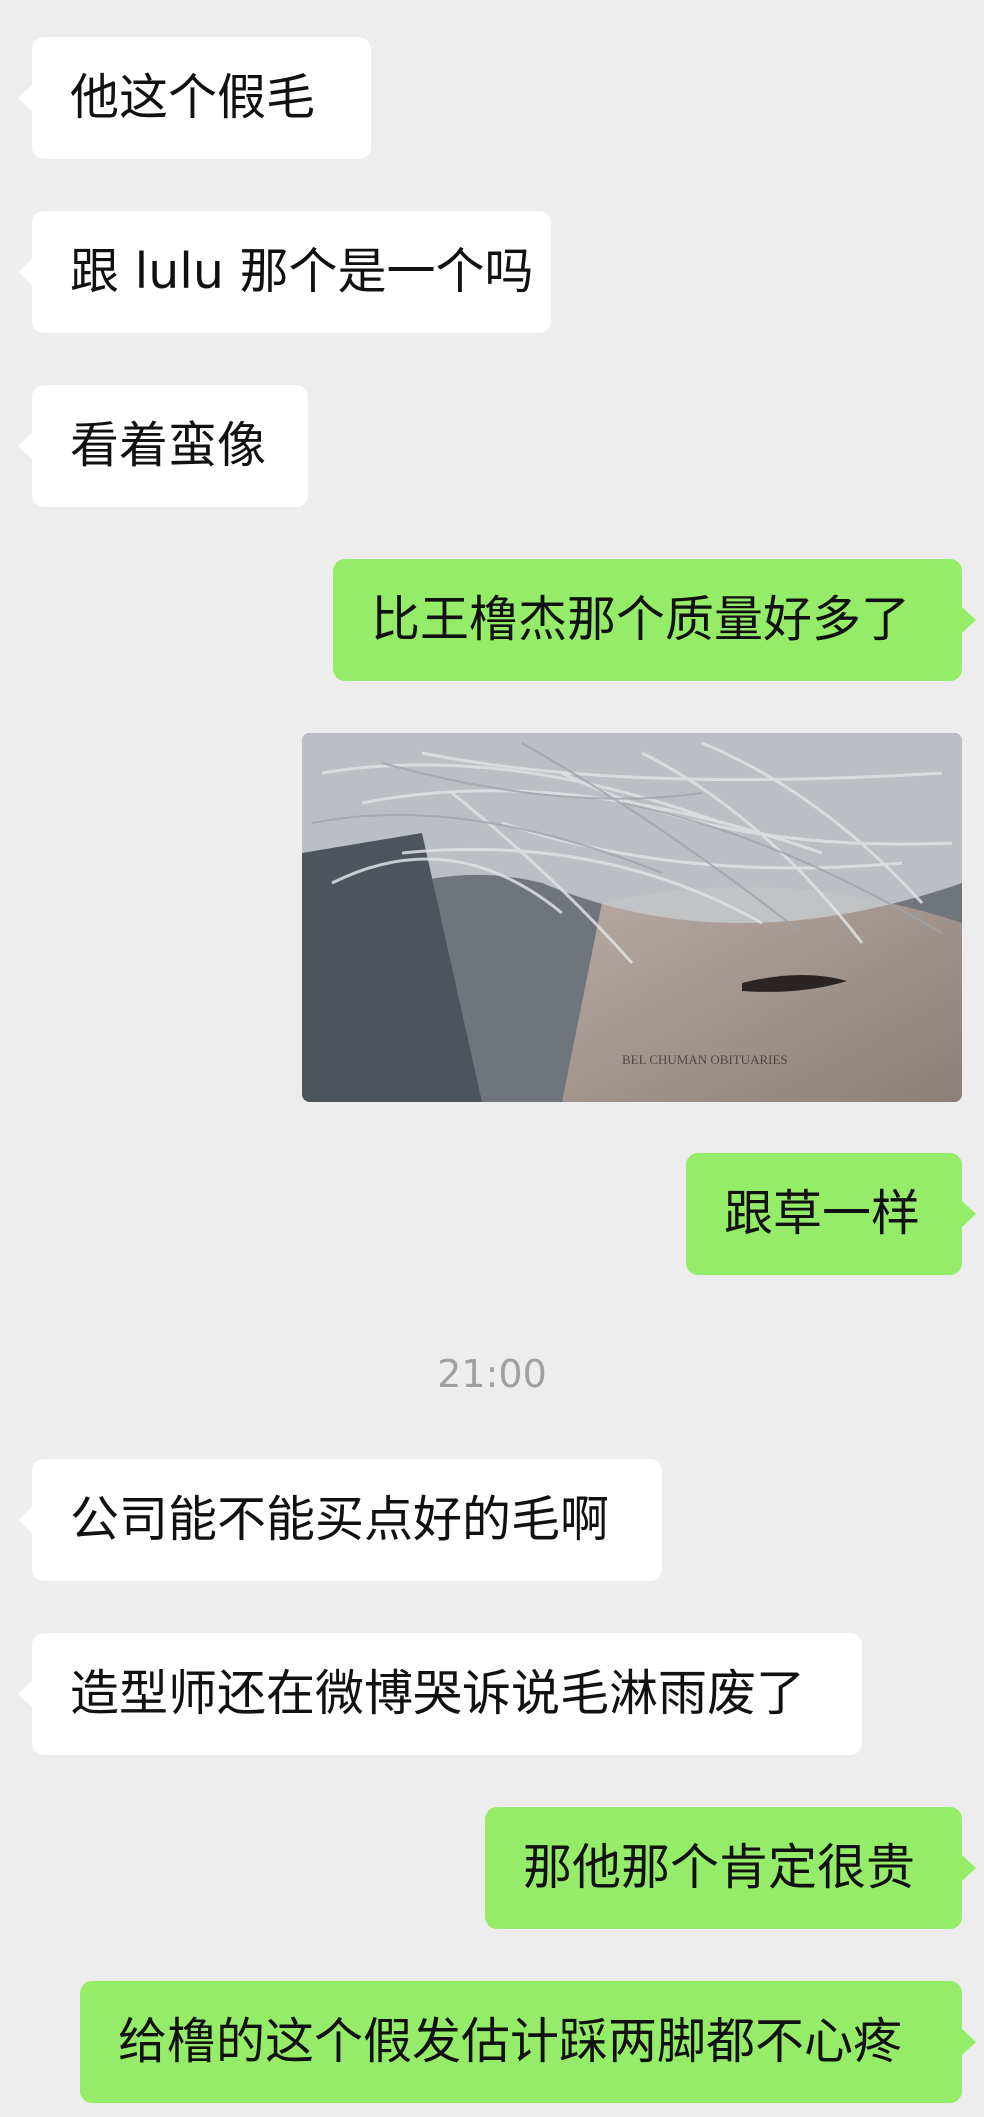 The image size is (984, 2117). I want to click on message-text: 比王橹杰那个质量好多了, so click(641, 619).